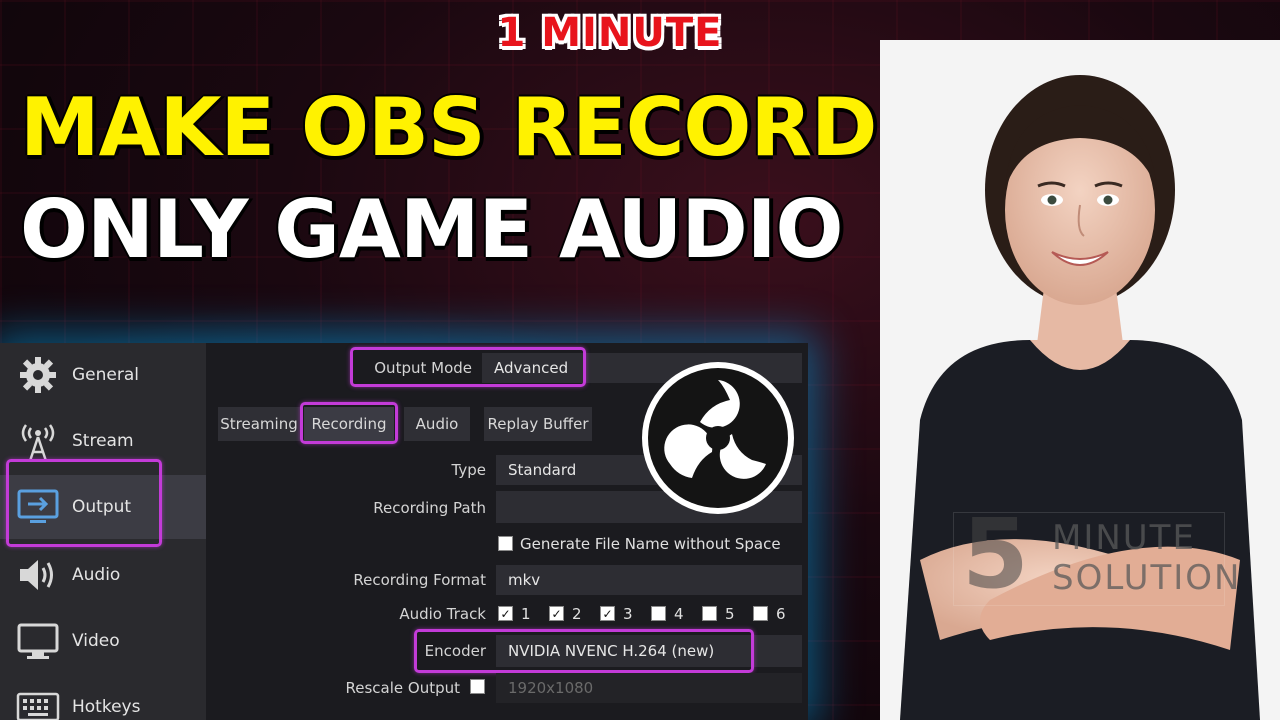  What do you see at coordinates (584, 651) in the screenshot?
I see `encoder-highlight` at bounding box center [584, 651].